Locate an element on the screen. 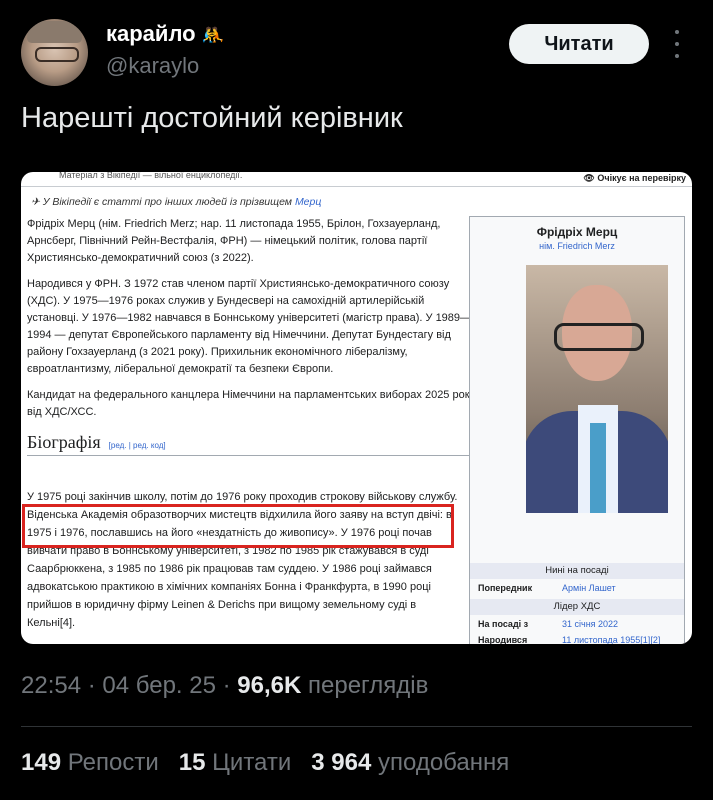 The image size is (713, 800). infobox-subtitle: нім. Friedrich Merz is located at coordinates (577, 246).